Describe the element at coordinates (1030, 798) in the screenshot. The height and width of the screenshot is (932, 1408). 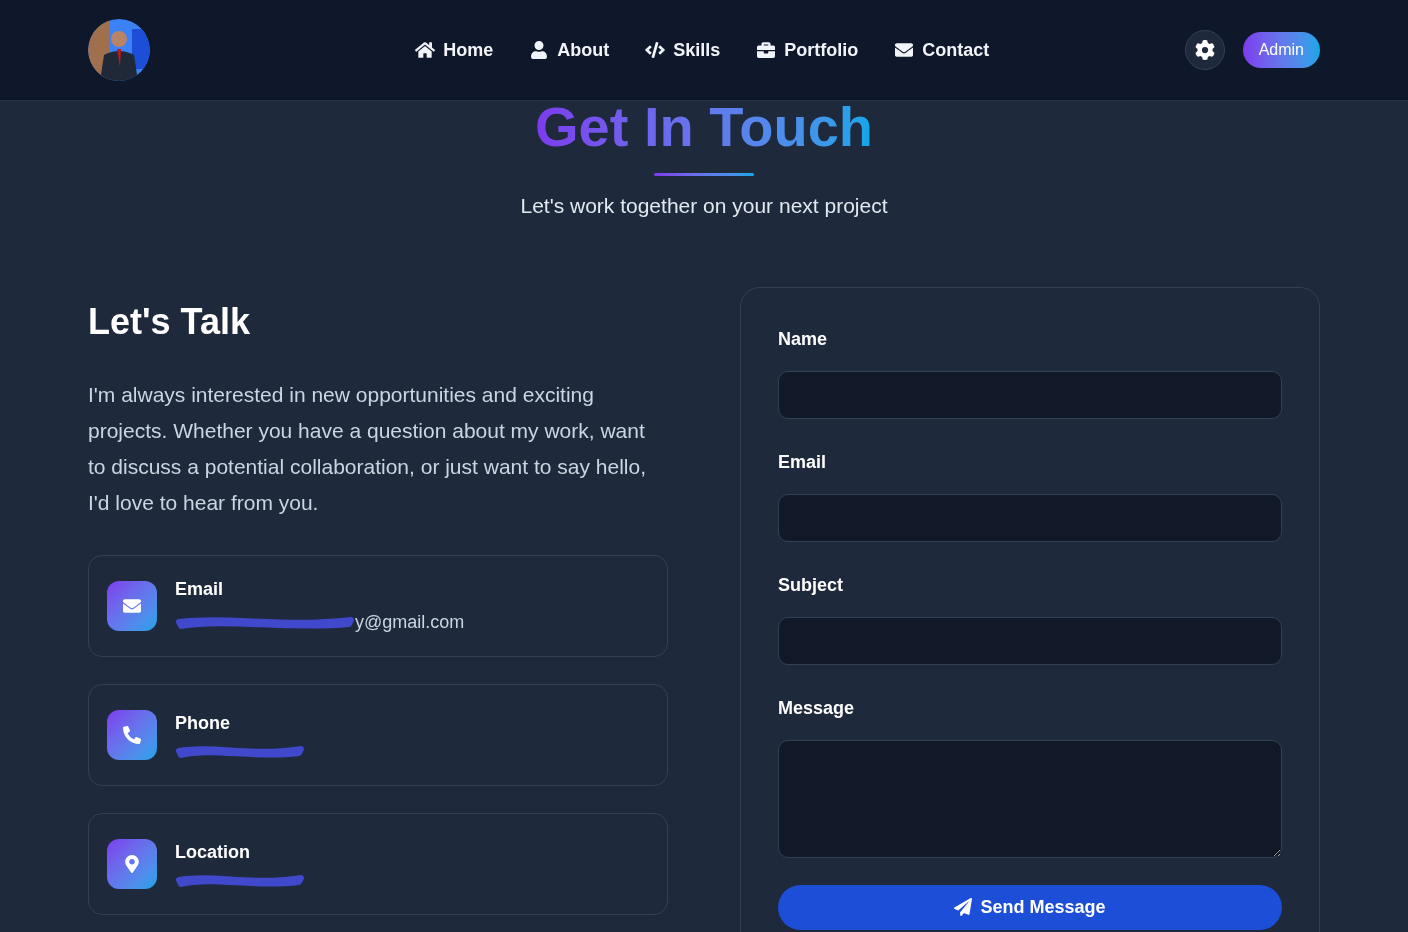
I see `message-field` at that location.